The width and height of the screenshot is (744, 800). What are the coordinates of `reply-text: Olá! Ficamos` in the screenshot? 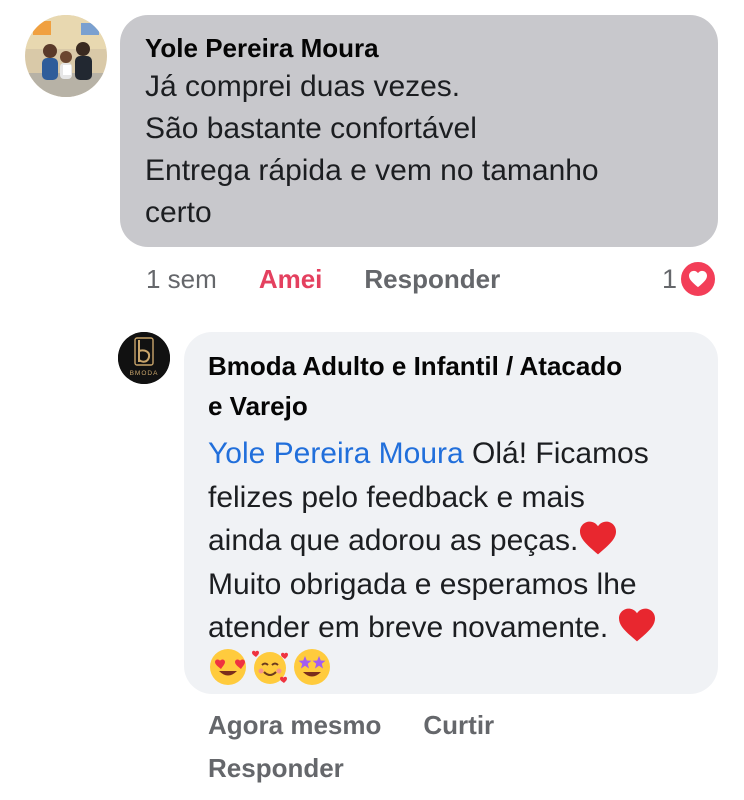 It's located at (556, 453).